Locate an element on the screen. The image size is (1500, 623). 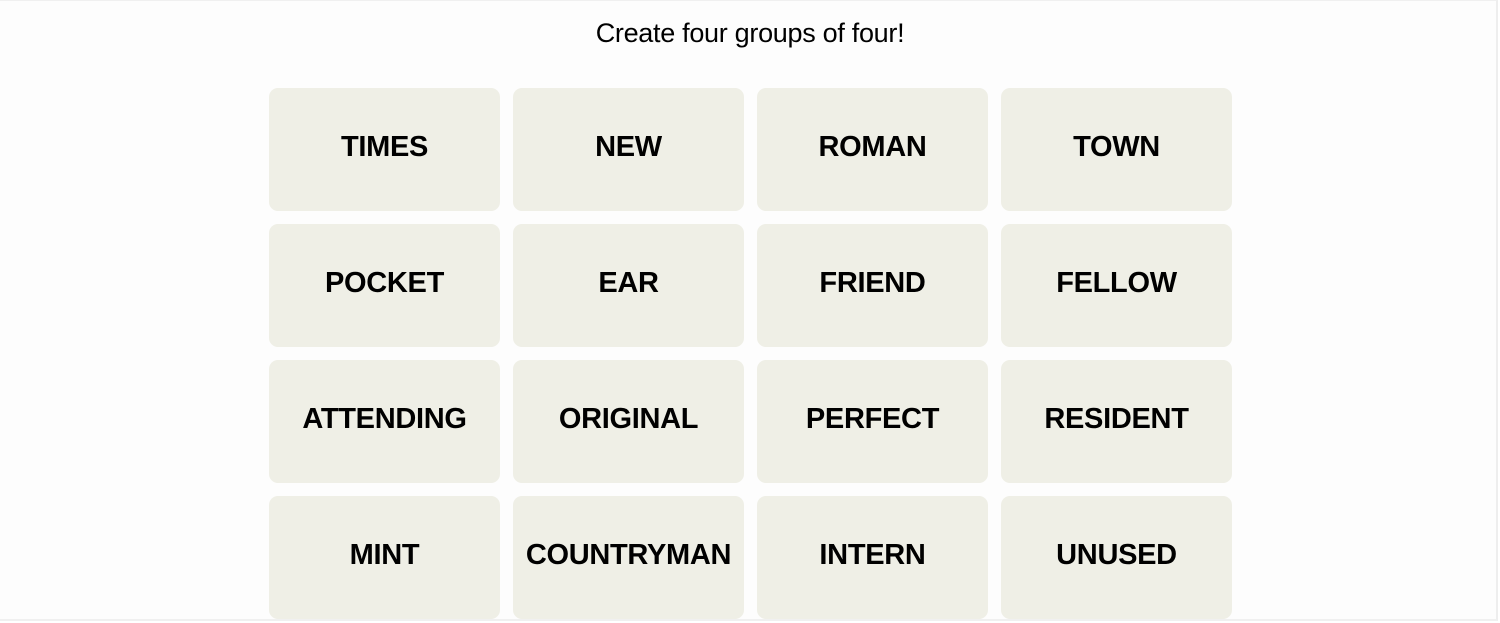
word-tile: TOWN is located at coordinates (1116, 149).